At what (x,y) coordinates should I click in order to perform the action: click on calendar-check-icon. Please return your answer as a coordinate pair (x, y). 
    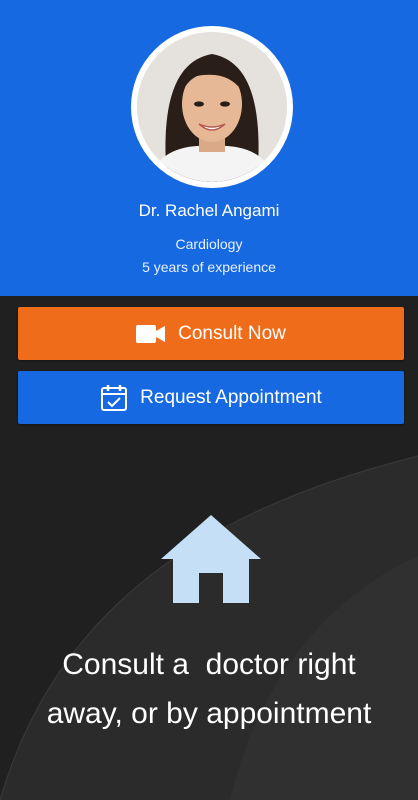
    Looking at the image, I should click on (114, 398).